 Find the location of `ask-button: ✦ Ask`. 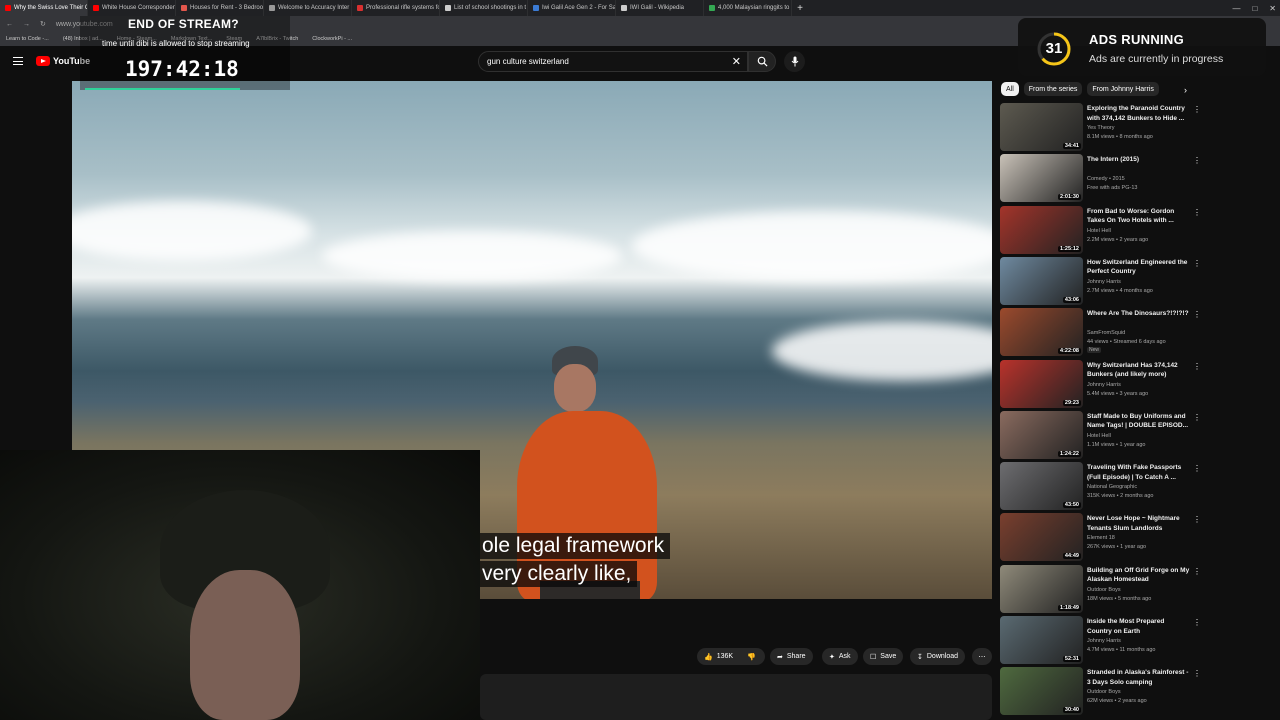

ask-button: ✦ Ask is located at coordinates (840, 656).